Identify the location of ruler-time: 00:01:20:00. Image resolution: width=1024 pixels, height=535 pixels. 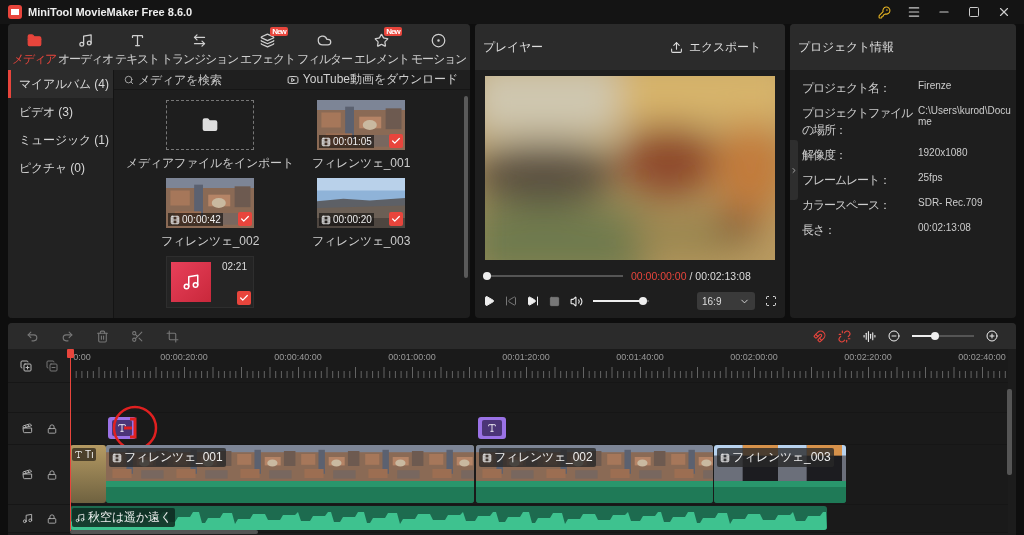
(526, 357).